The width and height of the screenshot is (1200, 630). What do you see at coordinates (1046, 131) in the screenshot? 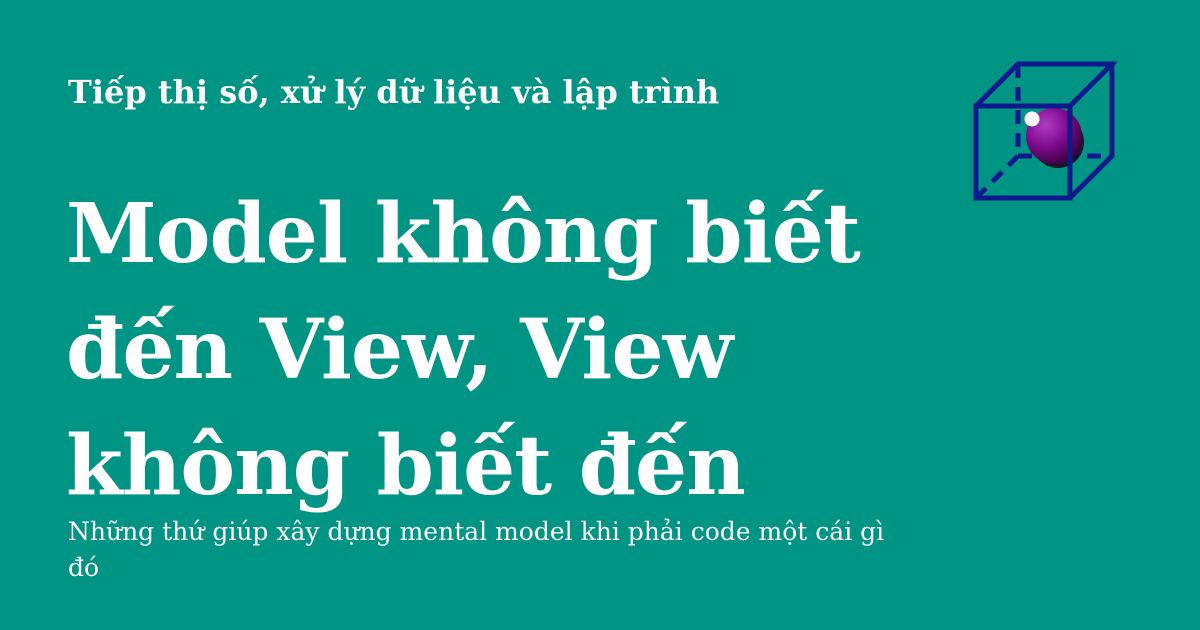
I see `cube-with-sphere-icon` at bounding box center [1046, 131].